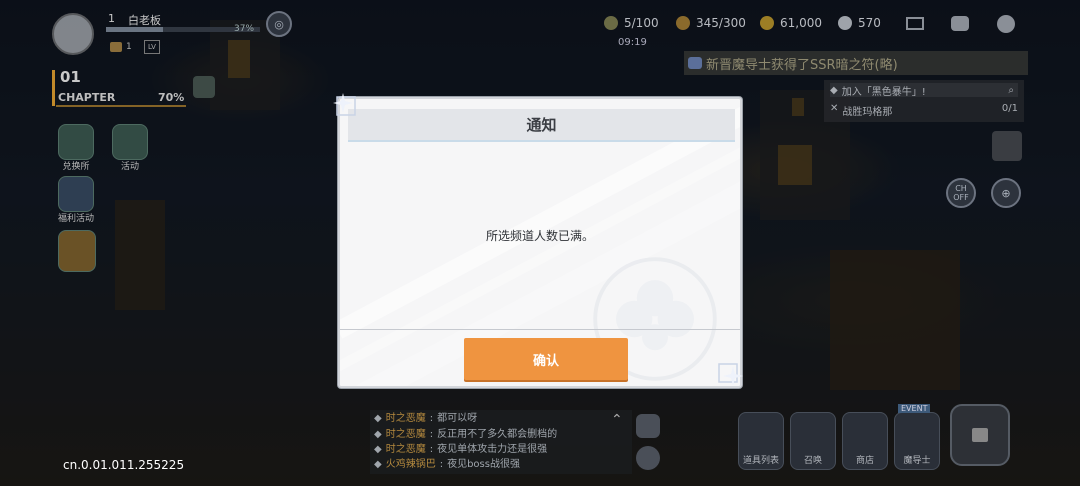  What do you see at coordinates (130, 142) in the screenshot?
I see `event-icon` at bounding box center [130, 142].